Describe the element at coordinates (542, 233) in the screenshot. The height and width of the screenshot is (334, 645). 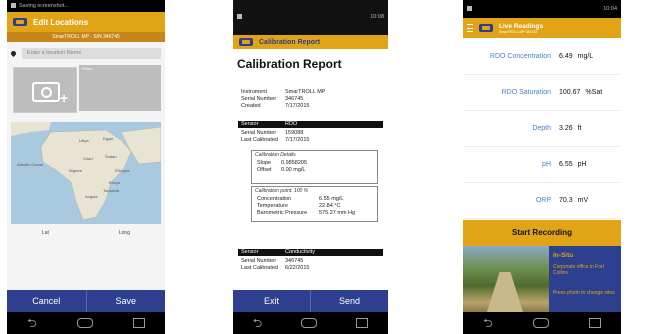
I see `start-recording-button: Start Recording` at that location.